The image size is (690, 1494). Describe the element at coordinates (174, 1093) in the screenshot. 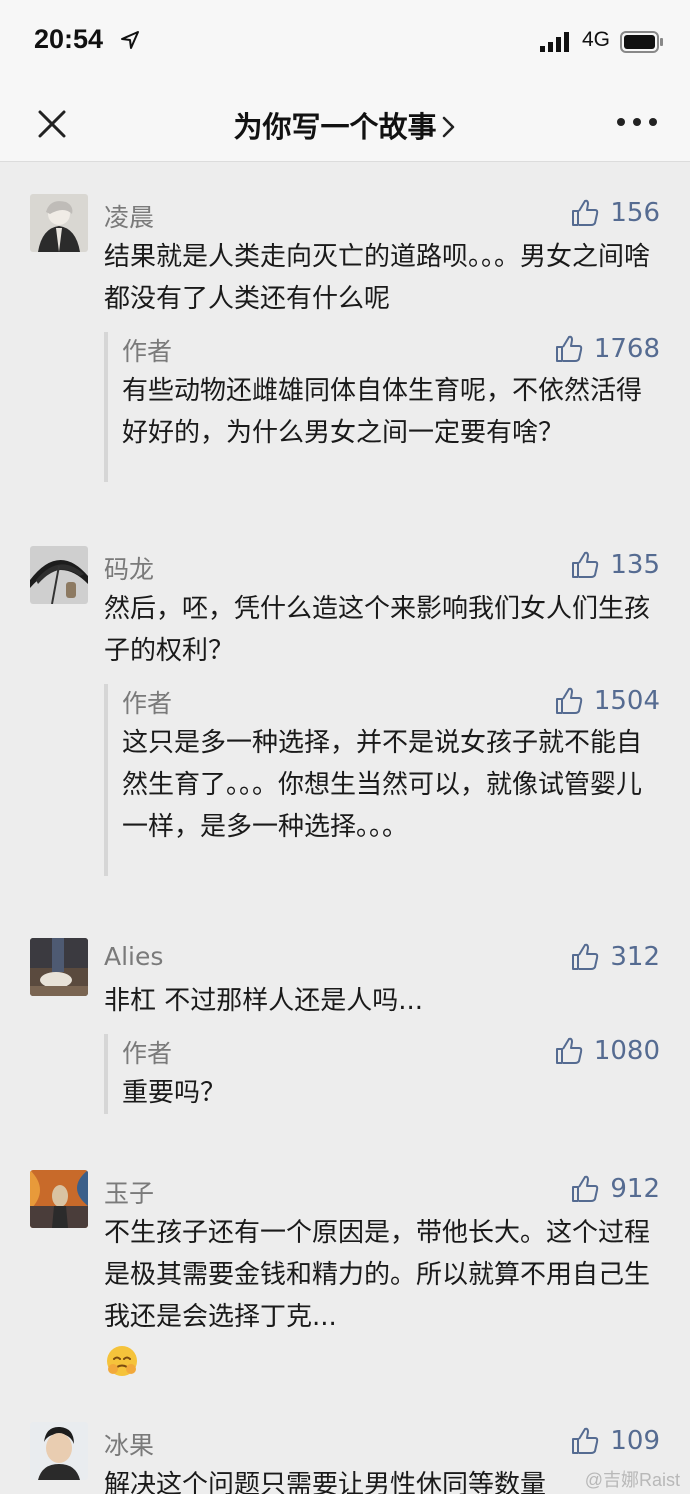

I see `reply-text: 重要吗？` at that location.